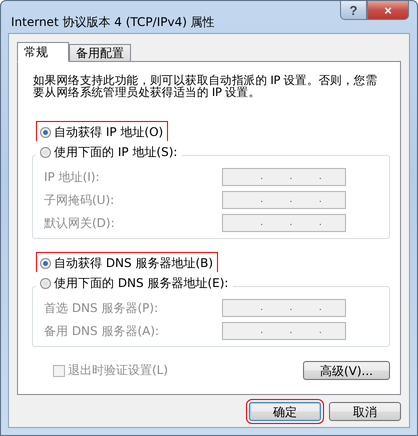 The image size is (418, 436). I want to click on field-label: 子网掩码(U):, so click(79, 200).